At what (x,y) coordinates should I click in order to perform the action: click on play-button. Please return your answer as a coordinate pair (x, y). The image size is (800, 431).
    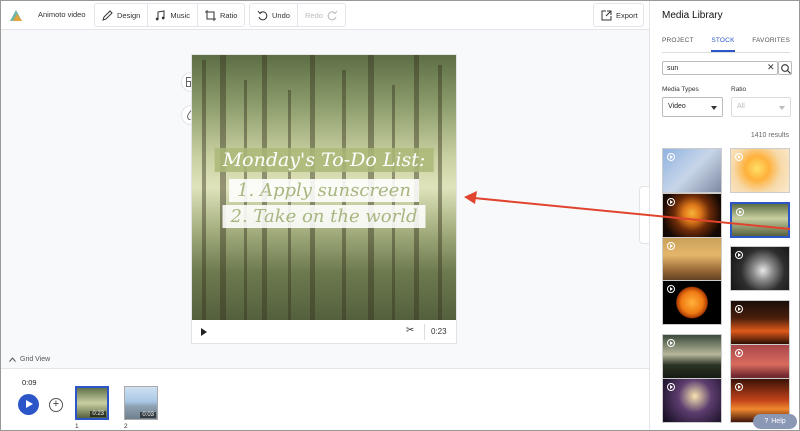
    Looking at the image, I should click on (28, 404).